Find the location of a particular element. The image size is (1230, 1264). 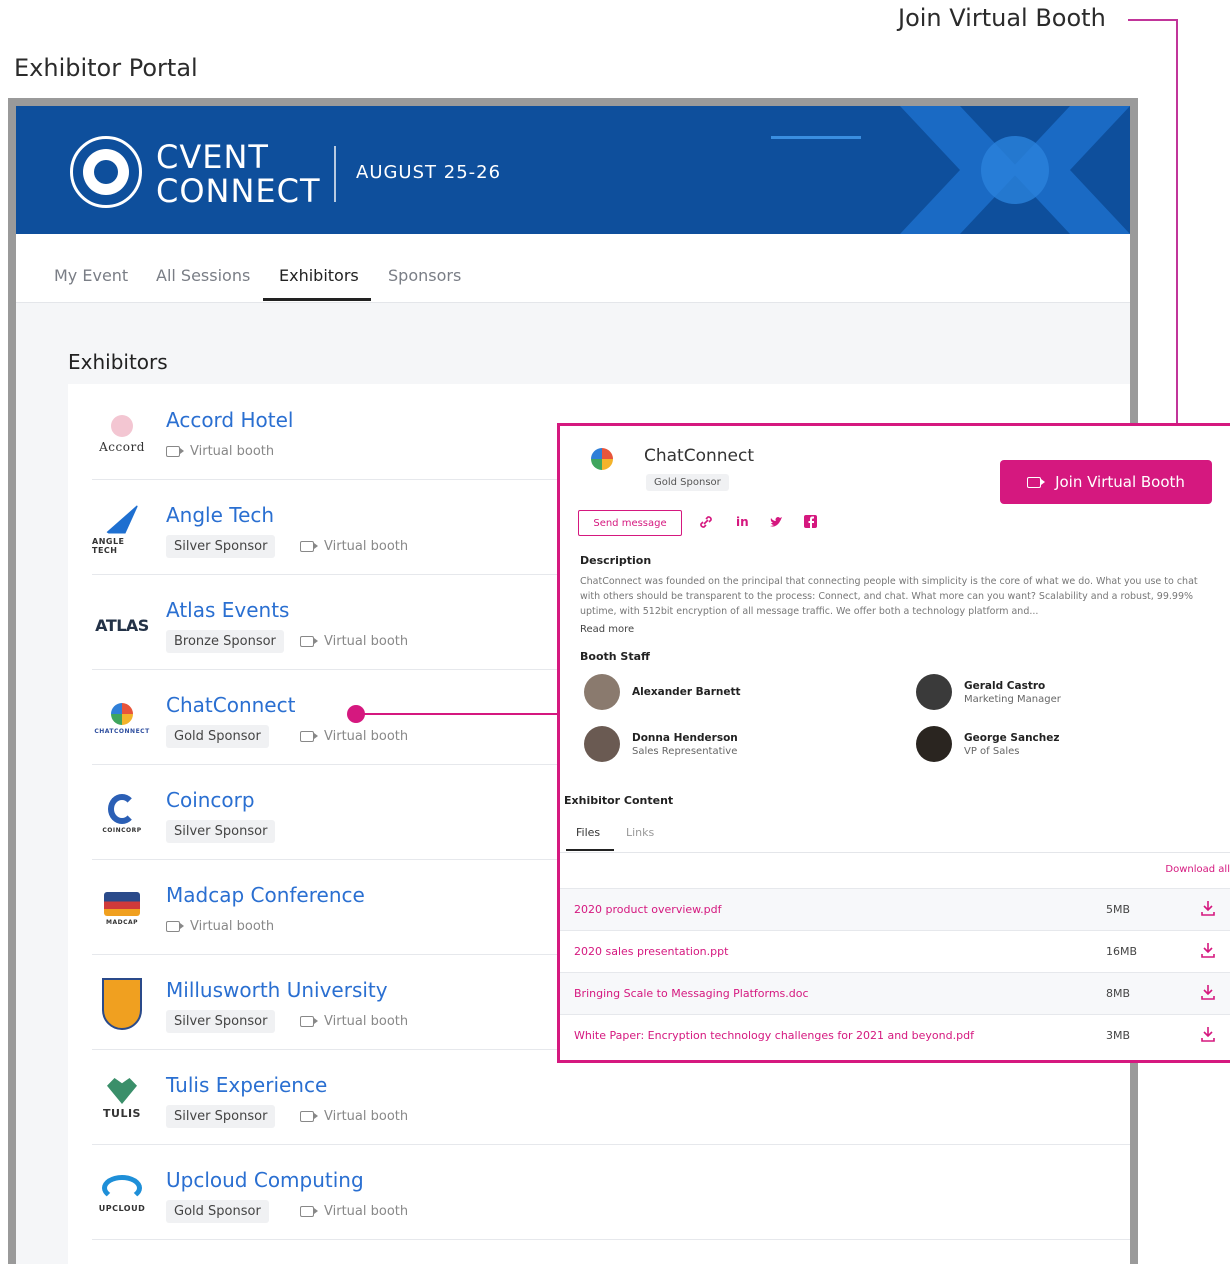

event-date: AUGUST 25-26 is located at coordinates (429, 172).